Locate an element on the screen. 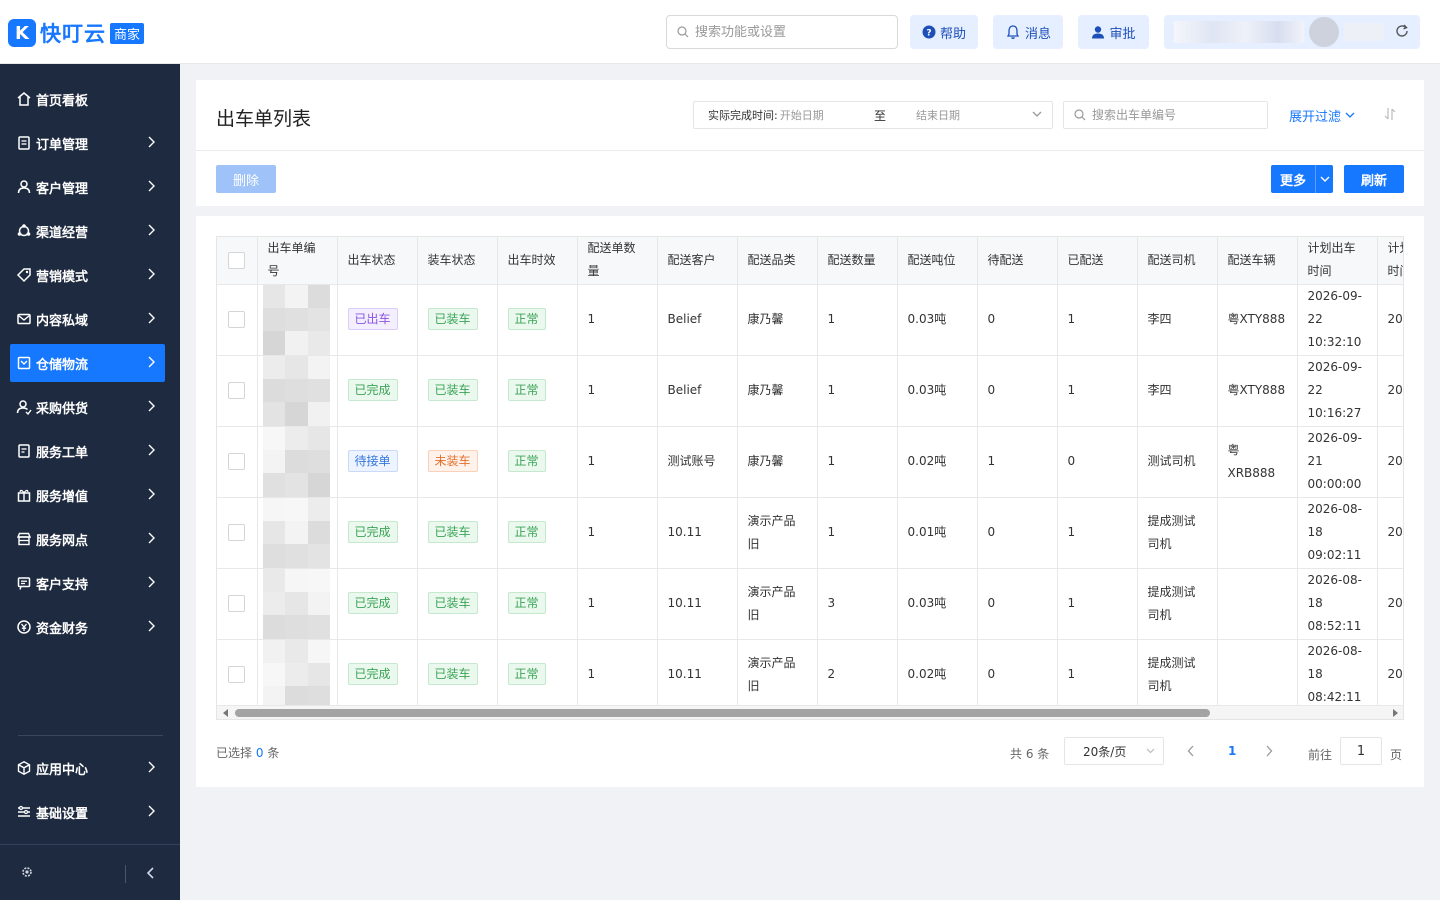 This screenshot has height=900, width=1440. current-page: 1 is located at coordinates (1232, 751).